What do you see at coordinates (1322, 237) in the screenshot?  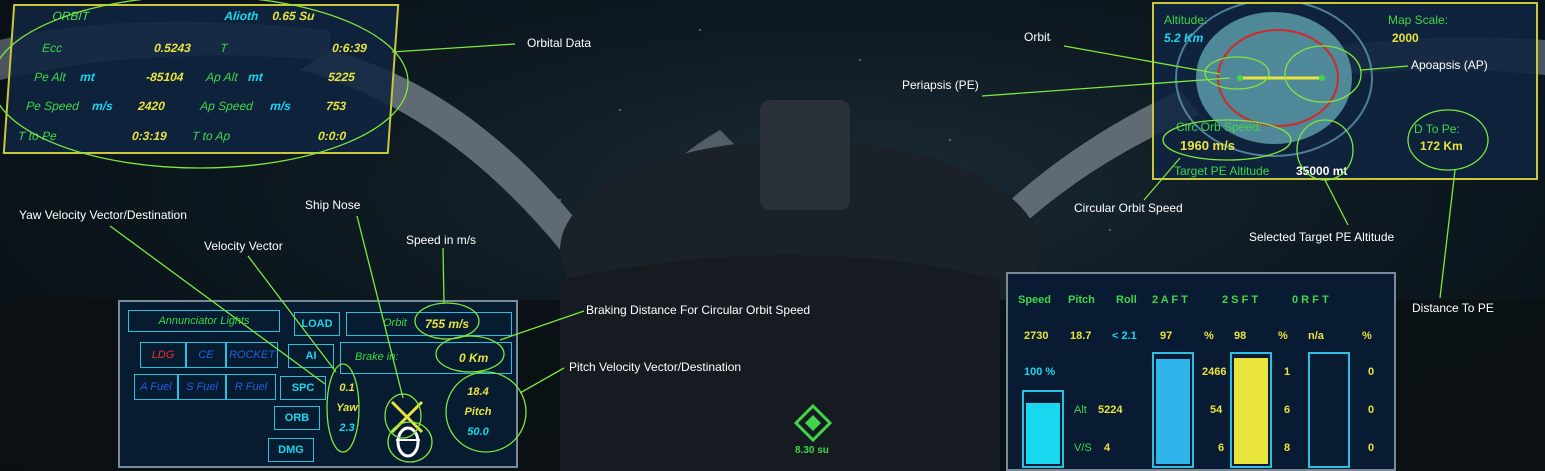 I see `annotation-selected-target: Selected Target PE Altitude` at bounding box center [1322, 237].